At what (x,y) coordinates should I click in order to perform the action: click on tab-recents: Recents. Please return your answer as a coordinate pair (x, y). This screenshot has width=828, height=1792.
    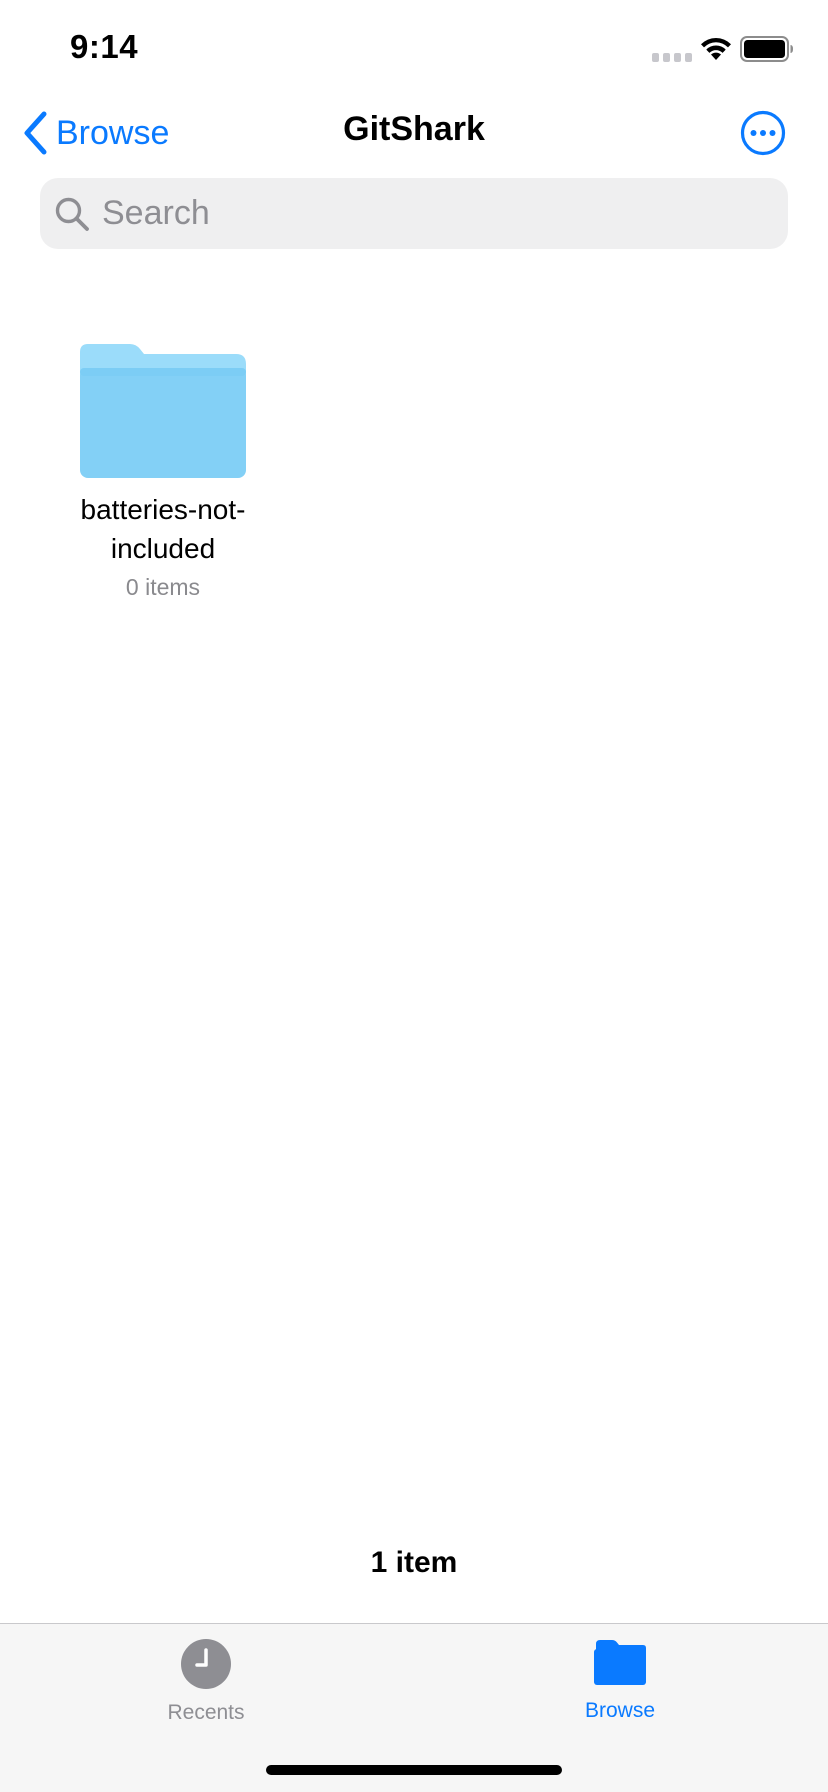
    Looking at the image, I should click on (206, 1681).